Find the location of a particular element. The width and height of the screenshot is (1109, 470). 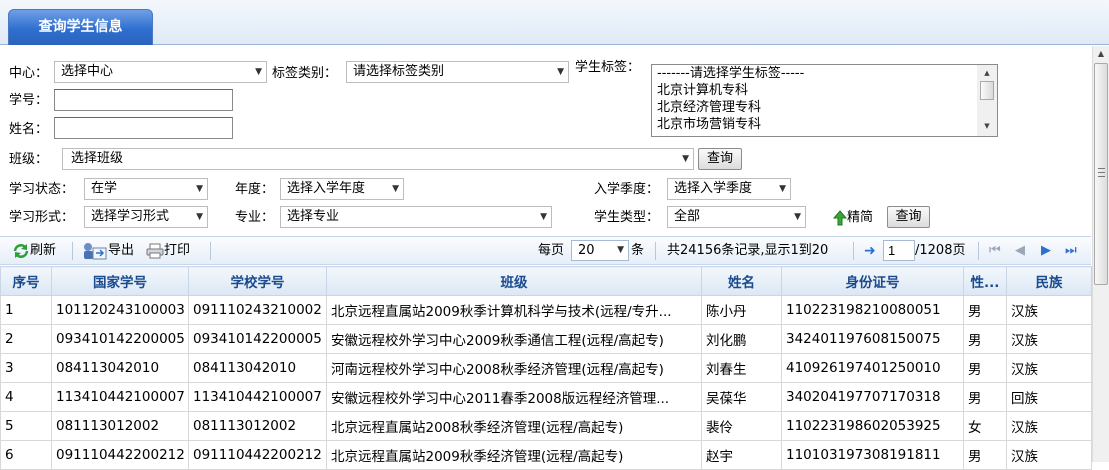

cell-name: 刘化鹏 is located at coordinates (741, 339).